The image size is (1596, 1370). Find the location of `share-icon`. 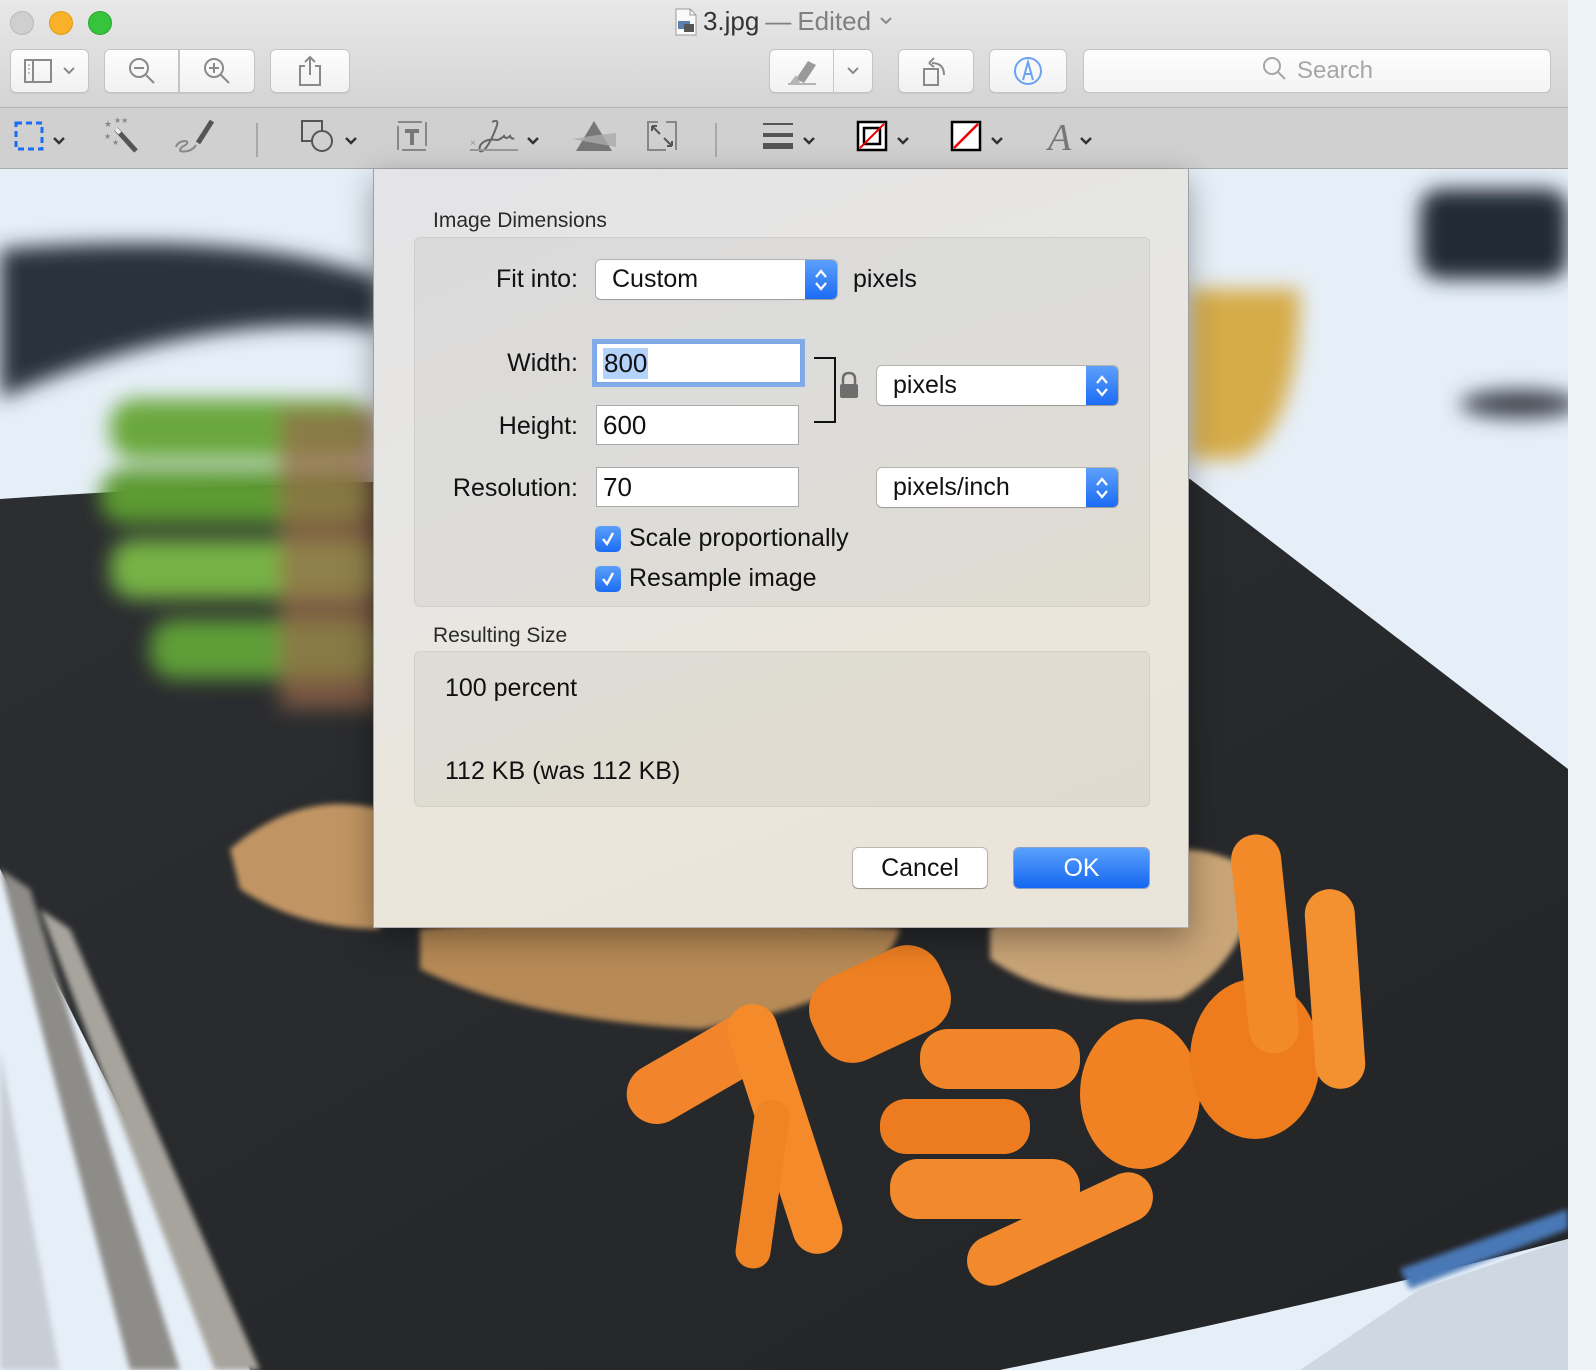

share-icon is located at coordinates (310, 71).